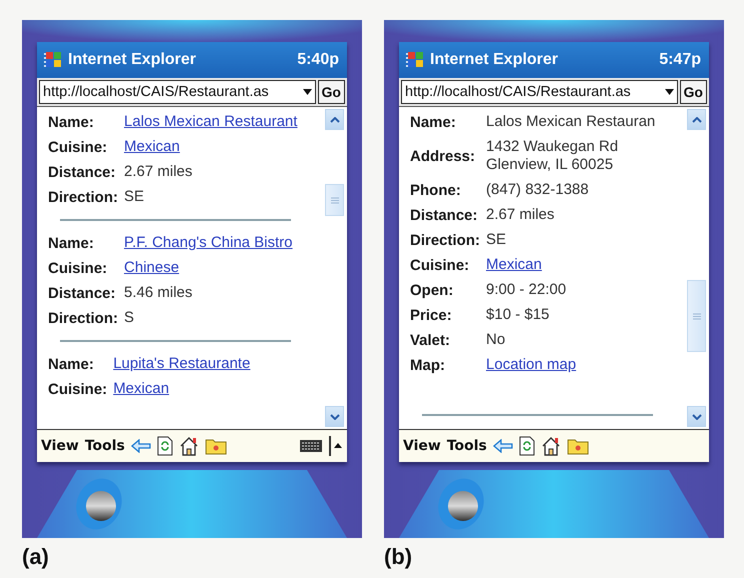  What do you see at coordinates (129, 317) in the screenshot?
I see `field-value: S` at bounding box center [129, 317].